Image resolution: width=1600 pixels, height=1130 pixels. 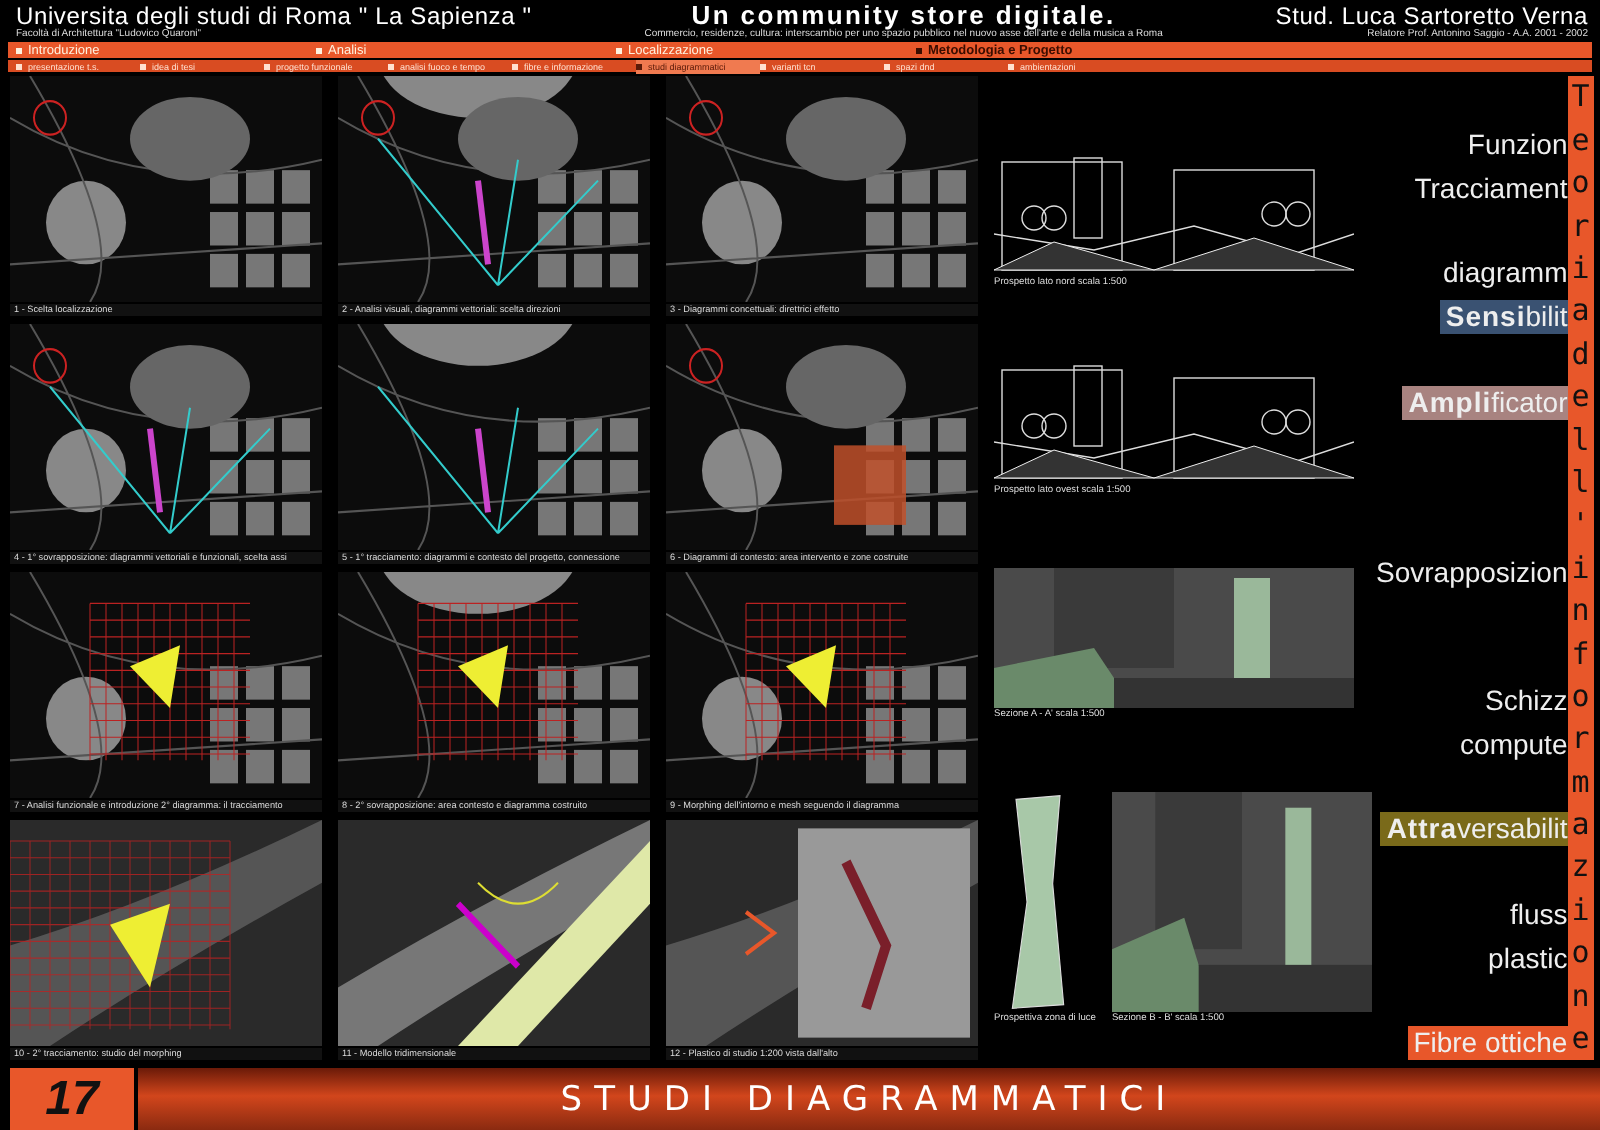 I want to click on side-label: Funzion, so click(x=1516, y=145).